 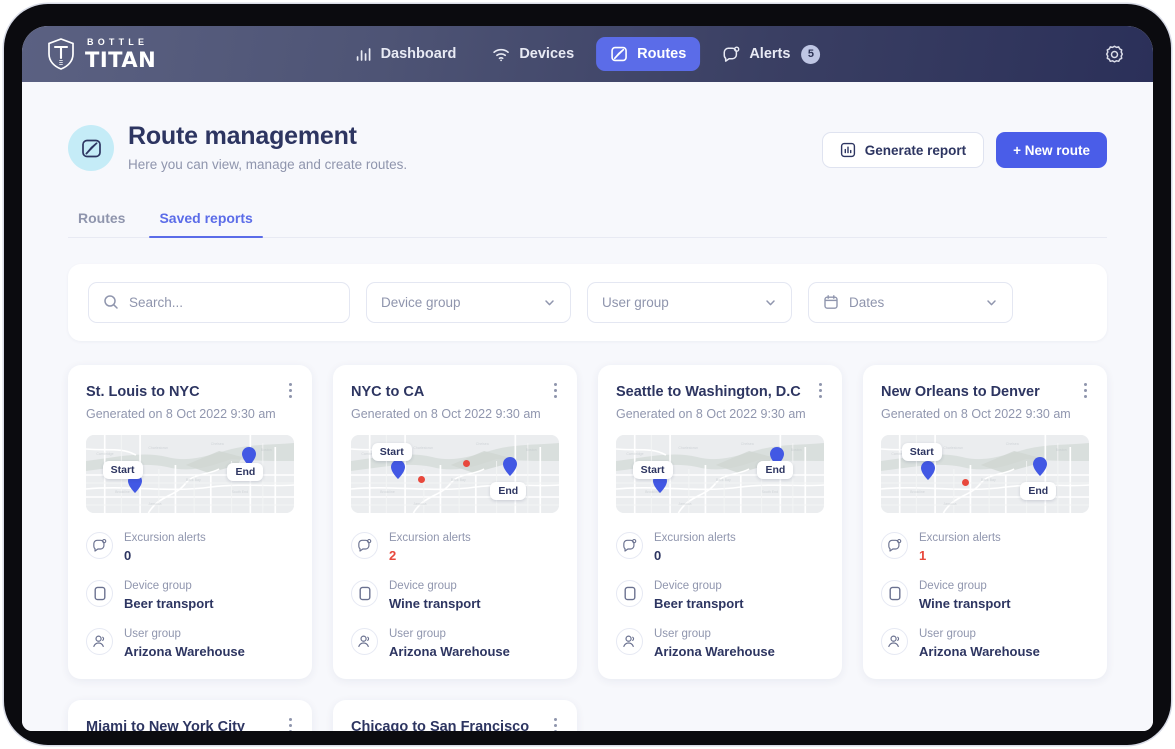 I want to click on brand-bottom-text: TITAN, so click(x=121, y=59).